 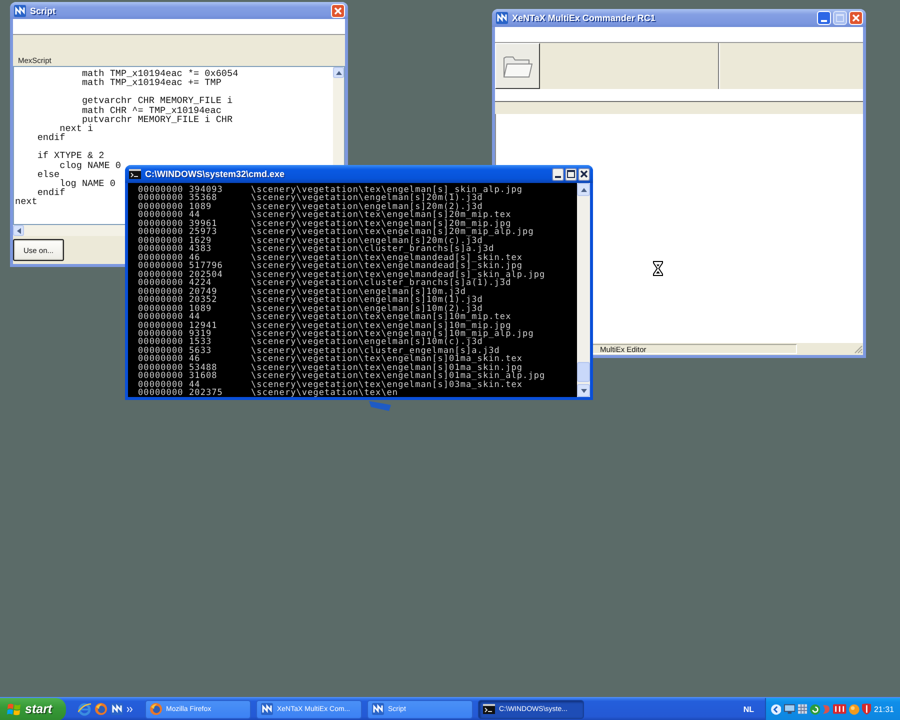 I want to click on shield-icon, so click(x=867, y=709).